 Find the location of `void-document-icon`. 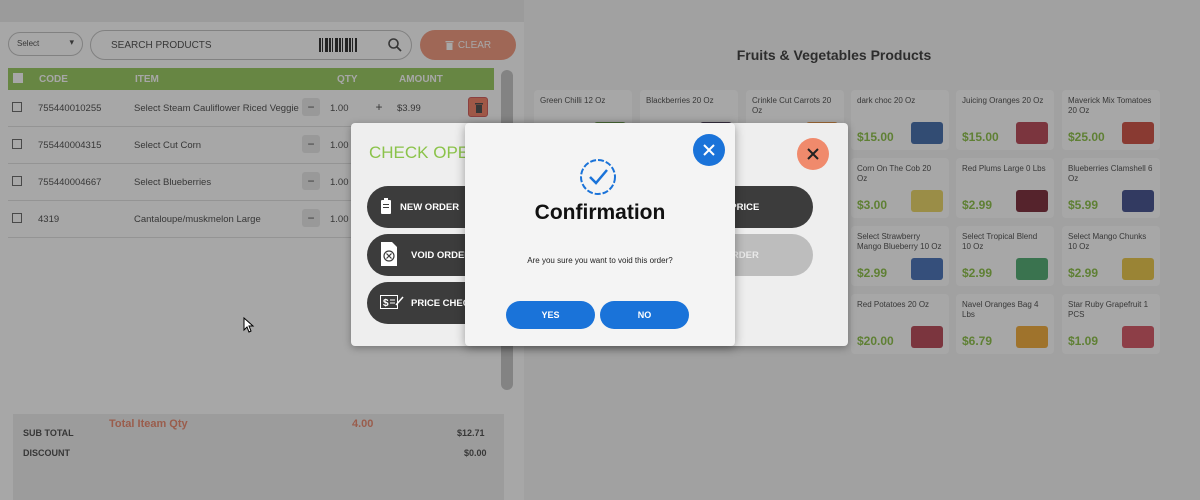

void-document-icon is located at coordinates (389, 254).